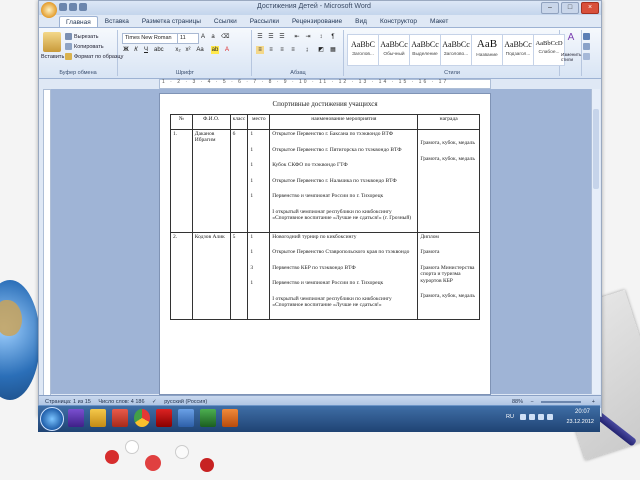 The height and width of the screenshot is (480, 640). Describe the element at coordinates (541, 417) in the screenshot. I see `volume-icon` at that location.